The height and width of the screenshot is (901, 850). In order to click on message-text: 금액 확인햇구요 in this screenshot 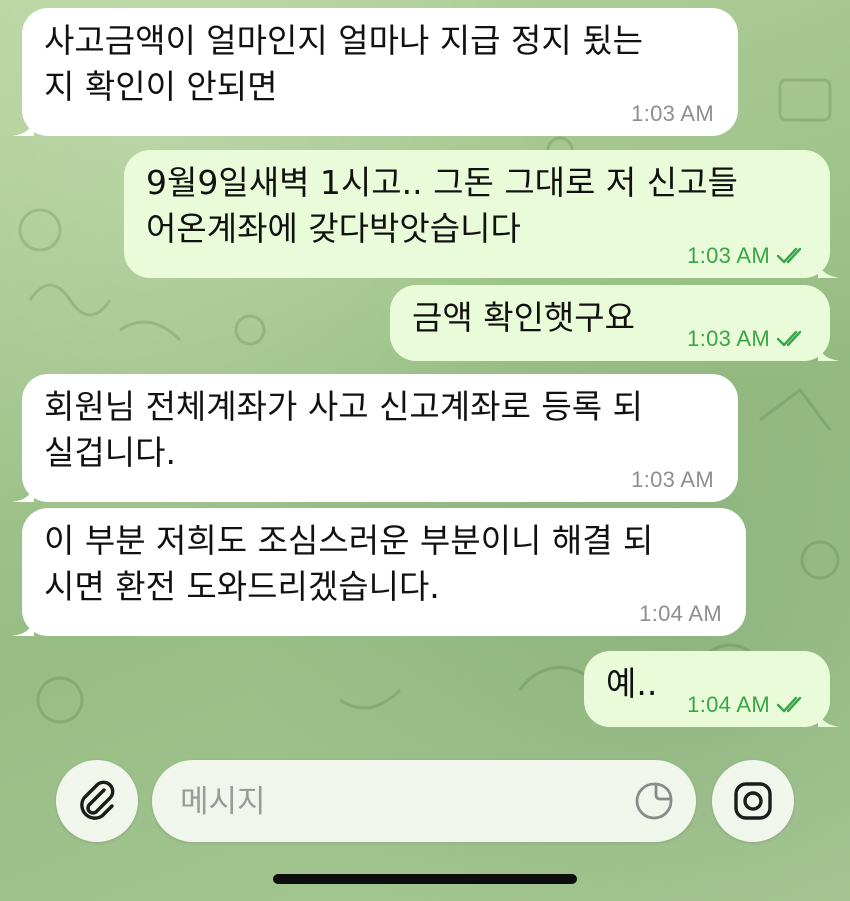, I will do `click(524, 317)`.